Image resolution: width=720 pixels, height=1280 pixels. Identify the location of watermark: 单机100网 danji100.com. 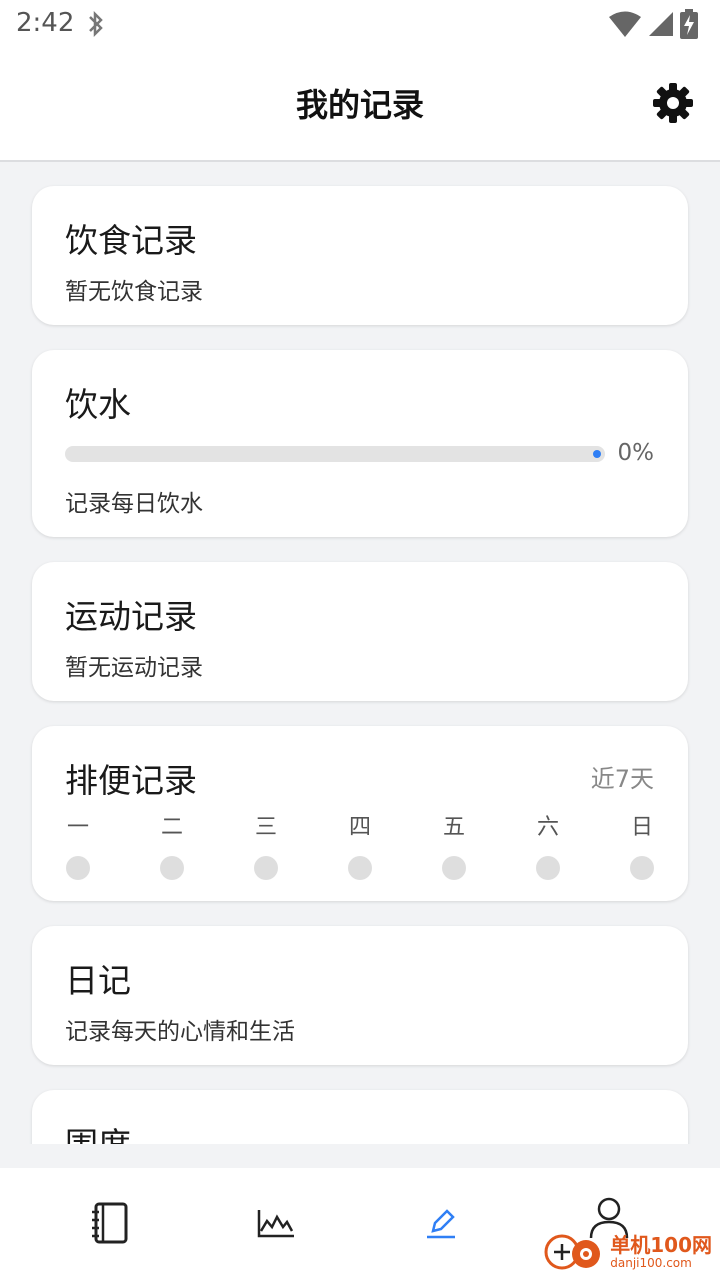
(627, 1252).